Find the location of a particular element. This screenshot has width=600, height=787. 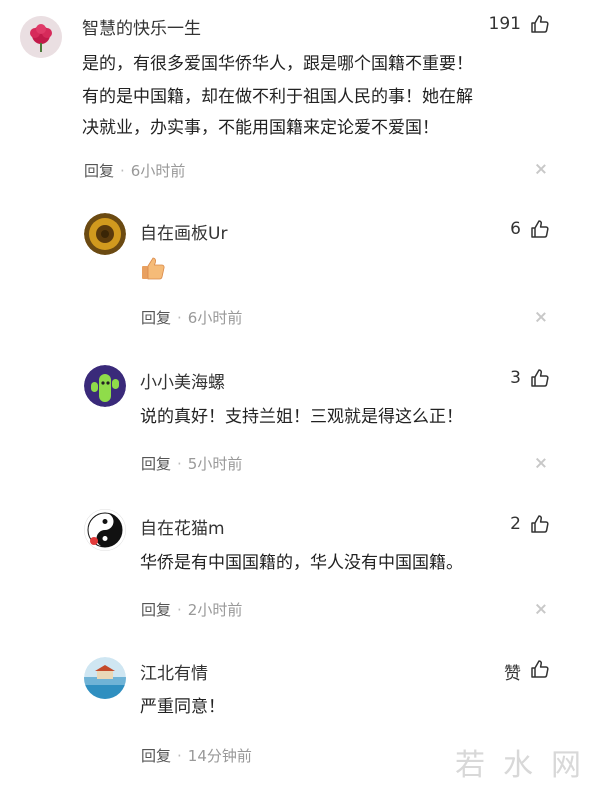

comment-text: 说的真好！支持兰姐！三观就是得这么正！ is located at coordinates (301, 417).